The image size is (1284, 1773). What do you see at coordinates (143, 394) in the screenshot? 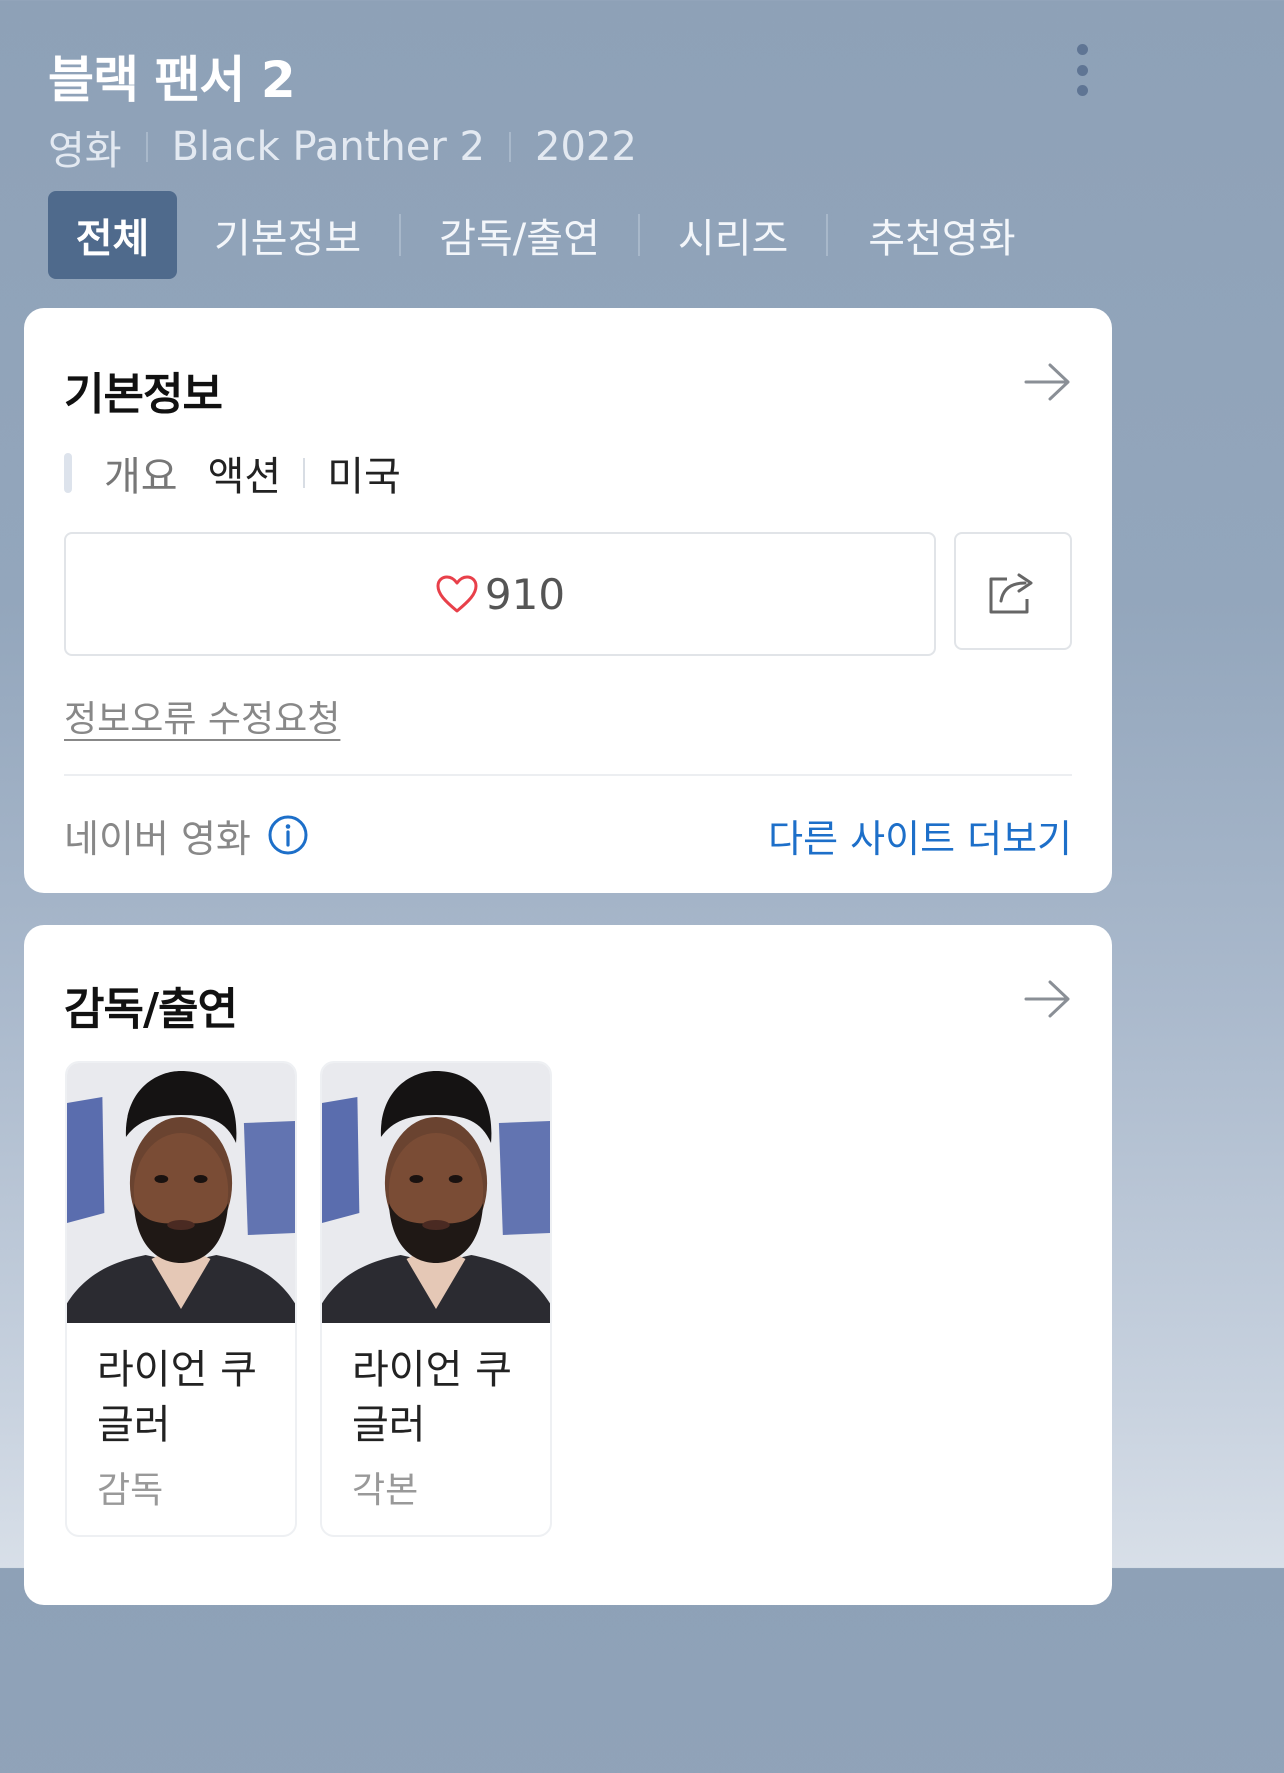
I see `section-title: 기본정보` at bounding box center [143, 394].